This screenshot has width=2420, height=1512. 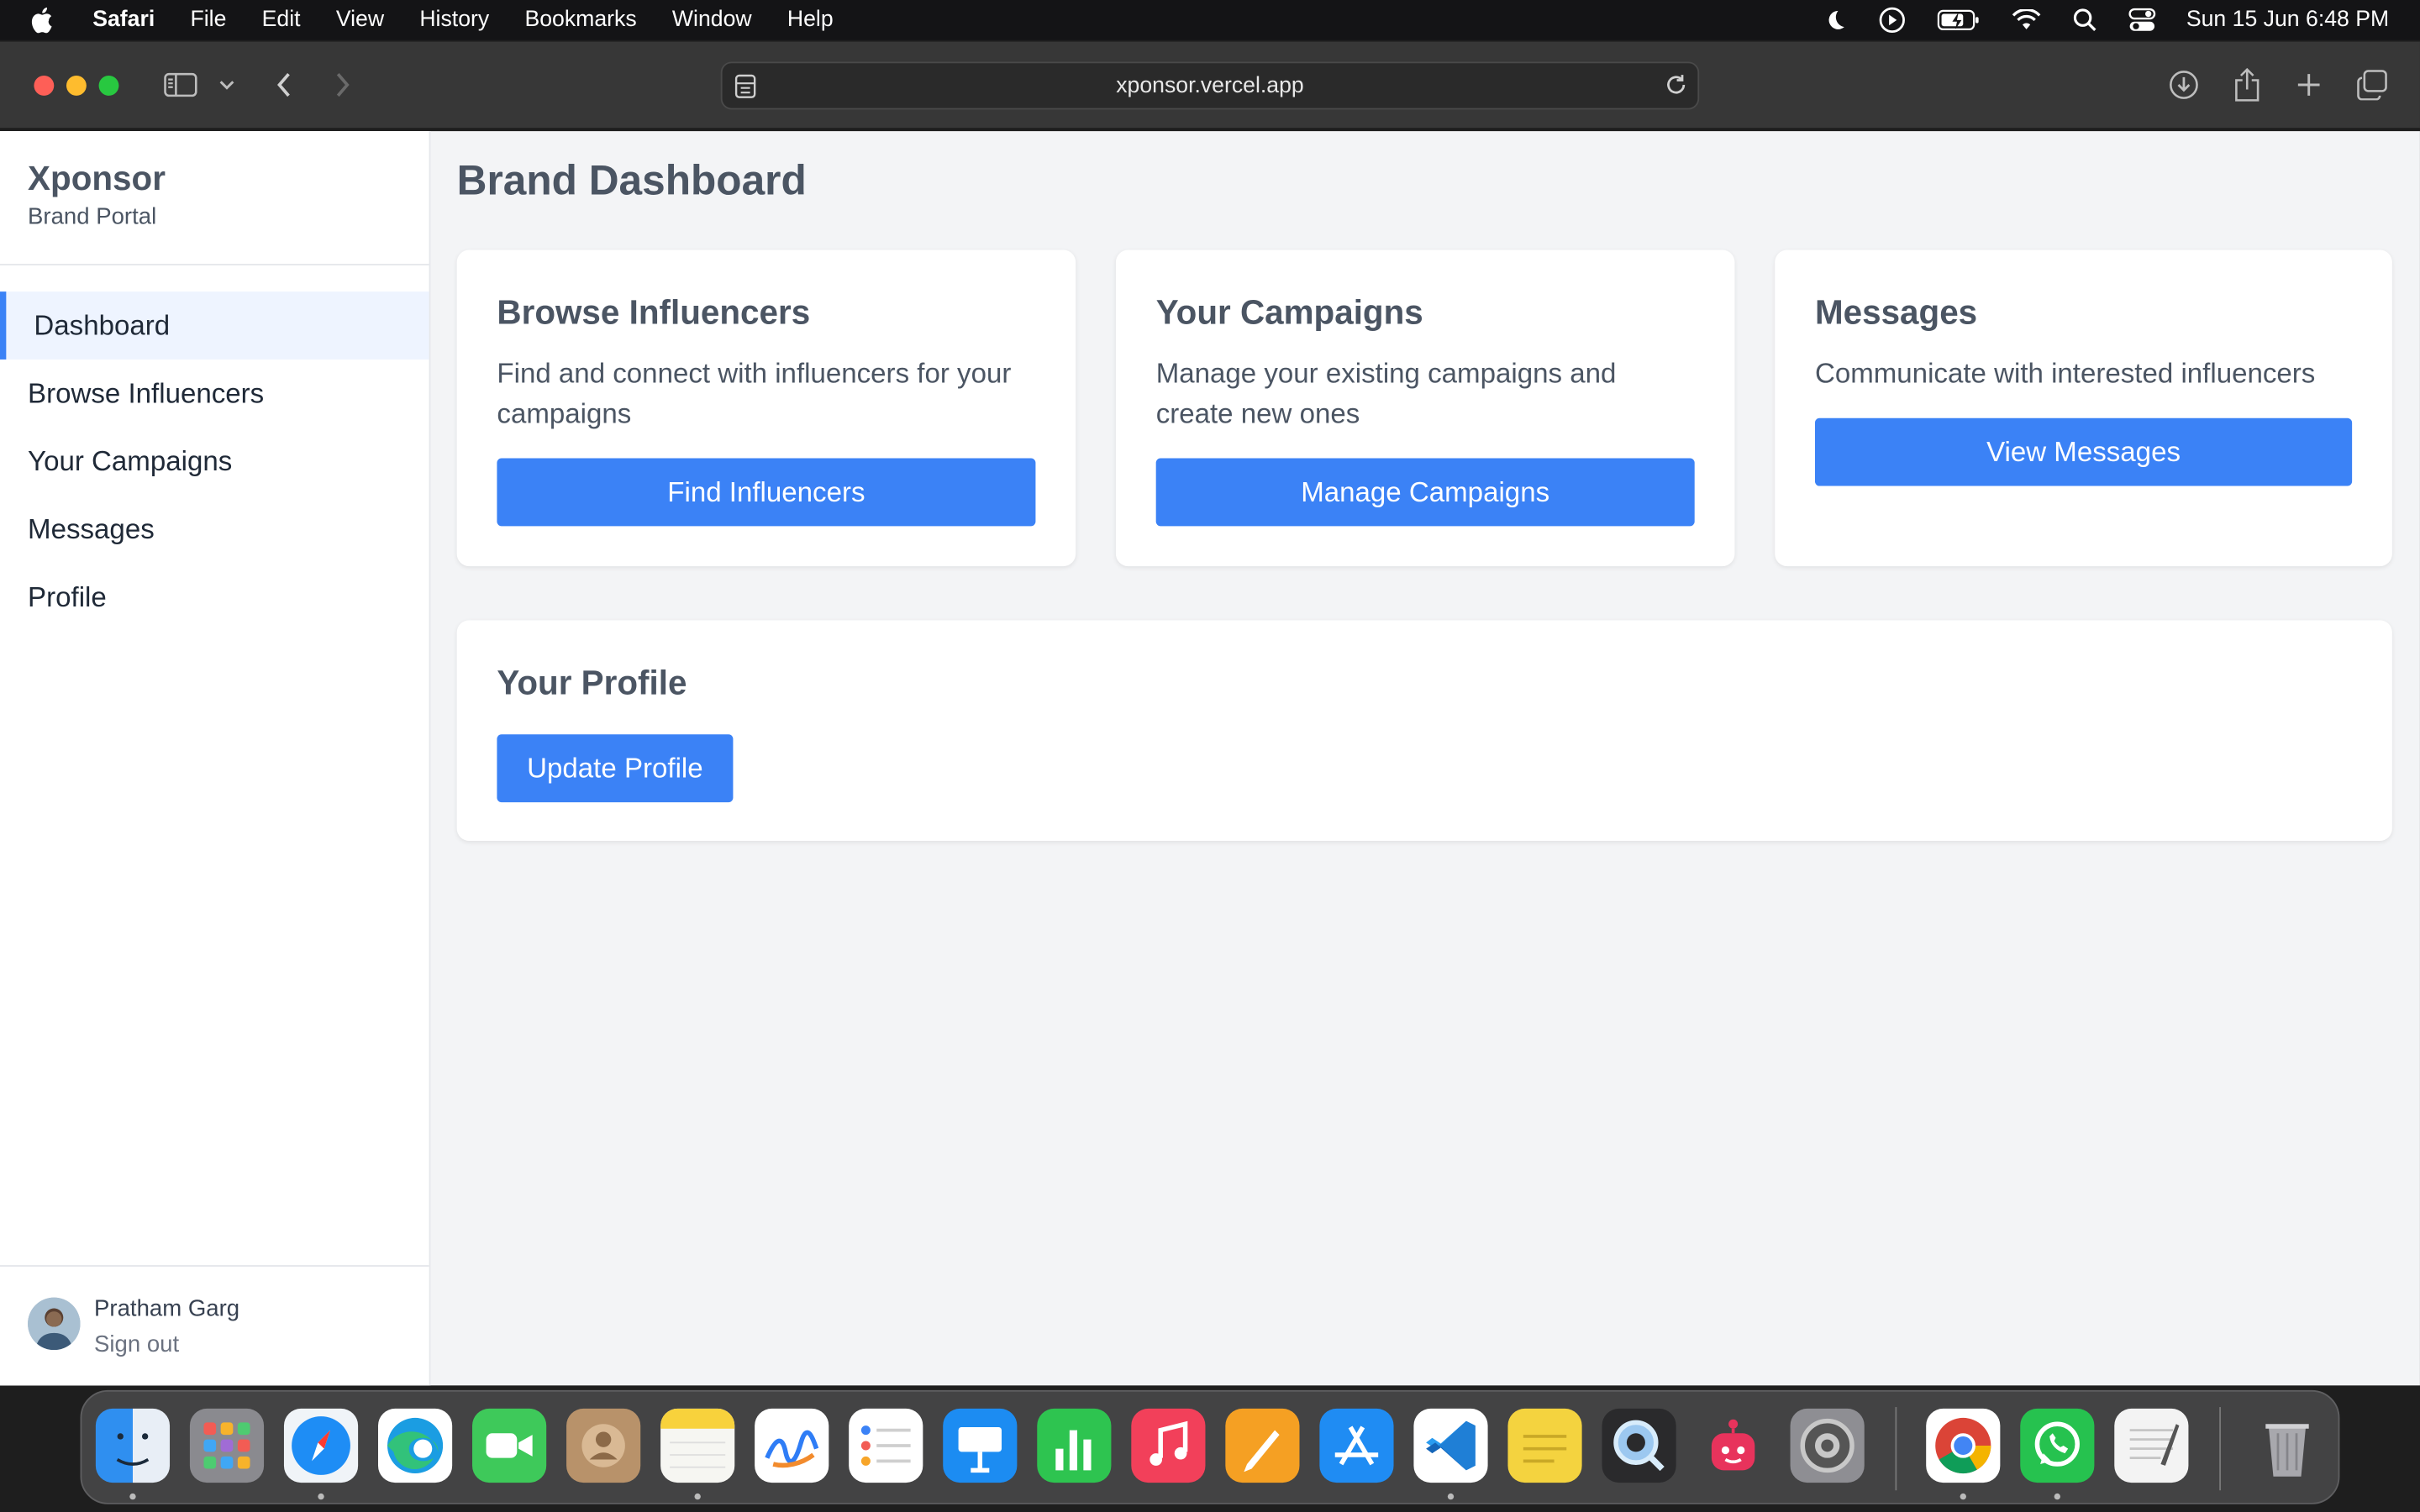 What do you see at coordinates (2084, 20) in the screenshot?
I see `search-icon` at bounding box center [2084, 20].